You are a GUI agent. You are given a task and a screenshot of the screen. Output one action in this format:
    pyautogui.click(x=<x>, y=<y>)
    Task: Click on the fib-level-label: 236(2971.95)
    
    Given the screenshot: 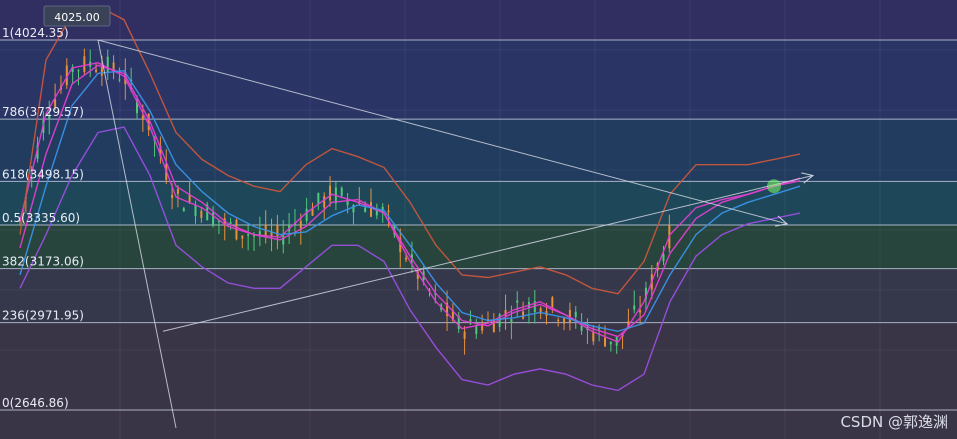 What is the action you would take?
    pyautogui.click(x=43, y=316)
    